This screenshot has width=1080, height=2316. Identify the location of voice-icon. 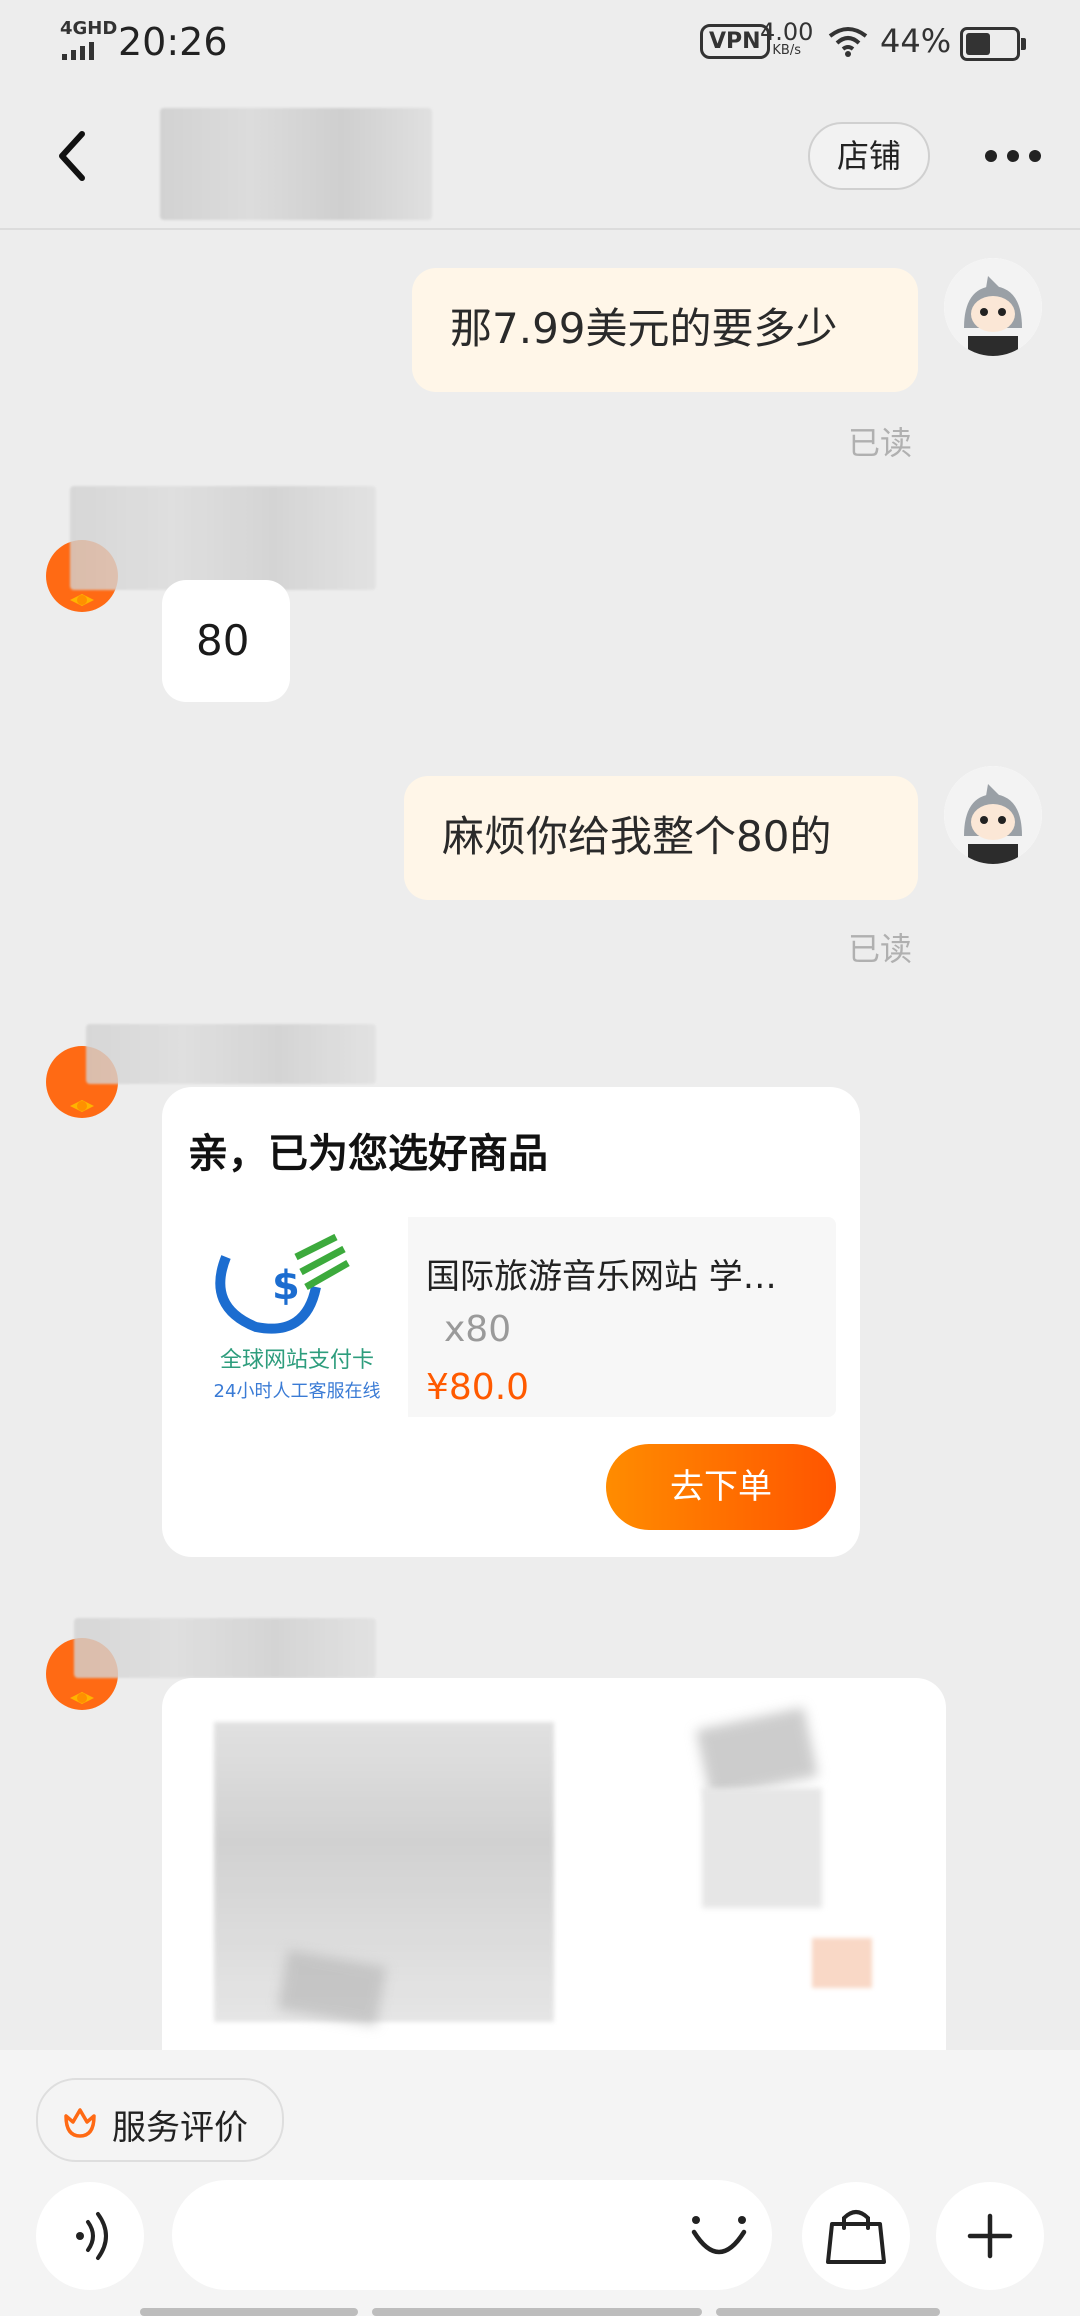
(92, 2236).